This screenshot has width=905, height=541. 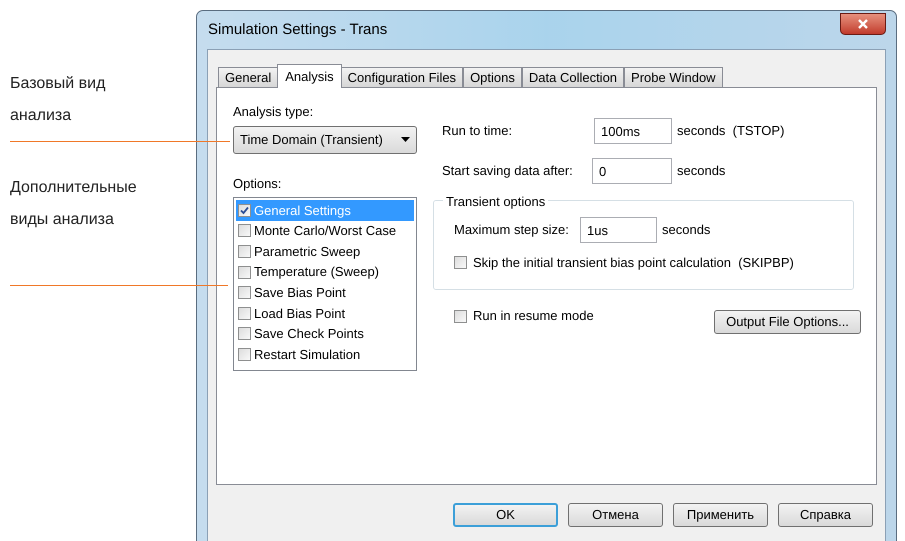 I want to click on close-icon, so click(x=863, y=24).